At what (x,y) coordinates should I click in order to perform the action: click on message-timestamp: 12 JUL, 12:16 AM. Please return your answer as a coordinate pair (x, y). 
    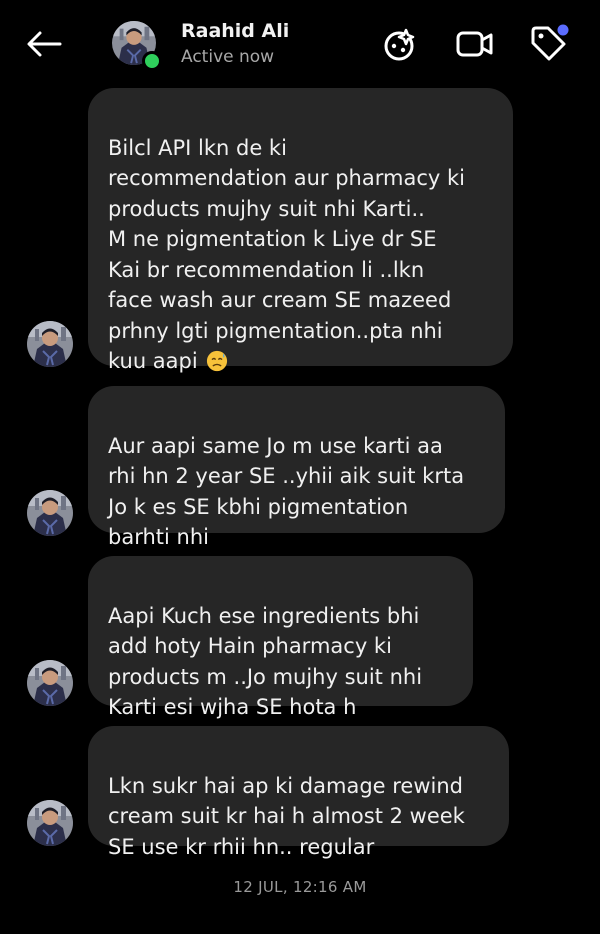
    Looking at the image, I should click on (300, 887).